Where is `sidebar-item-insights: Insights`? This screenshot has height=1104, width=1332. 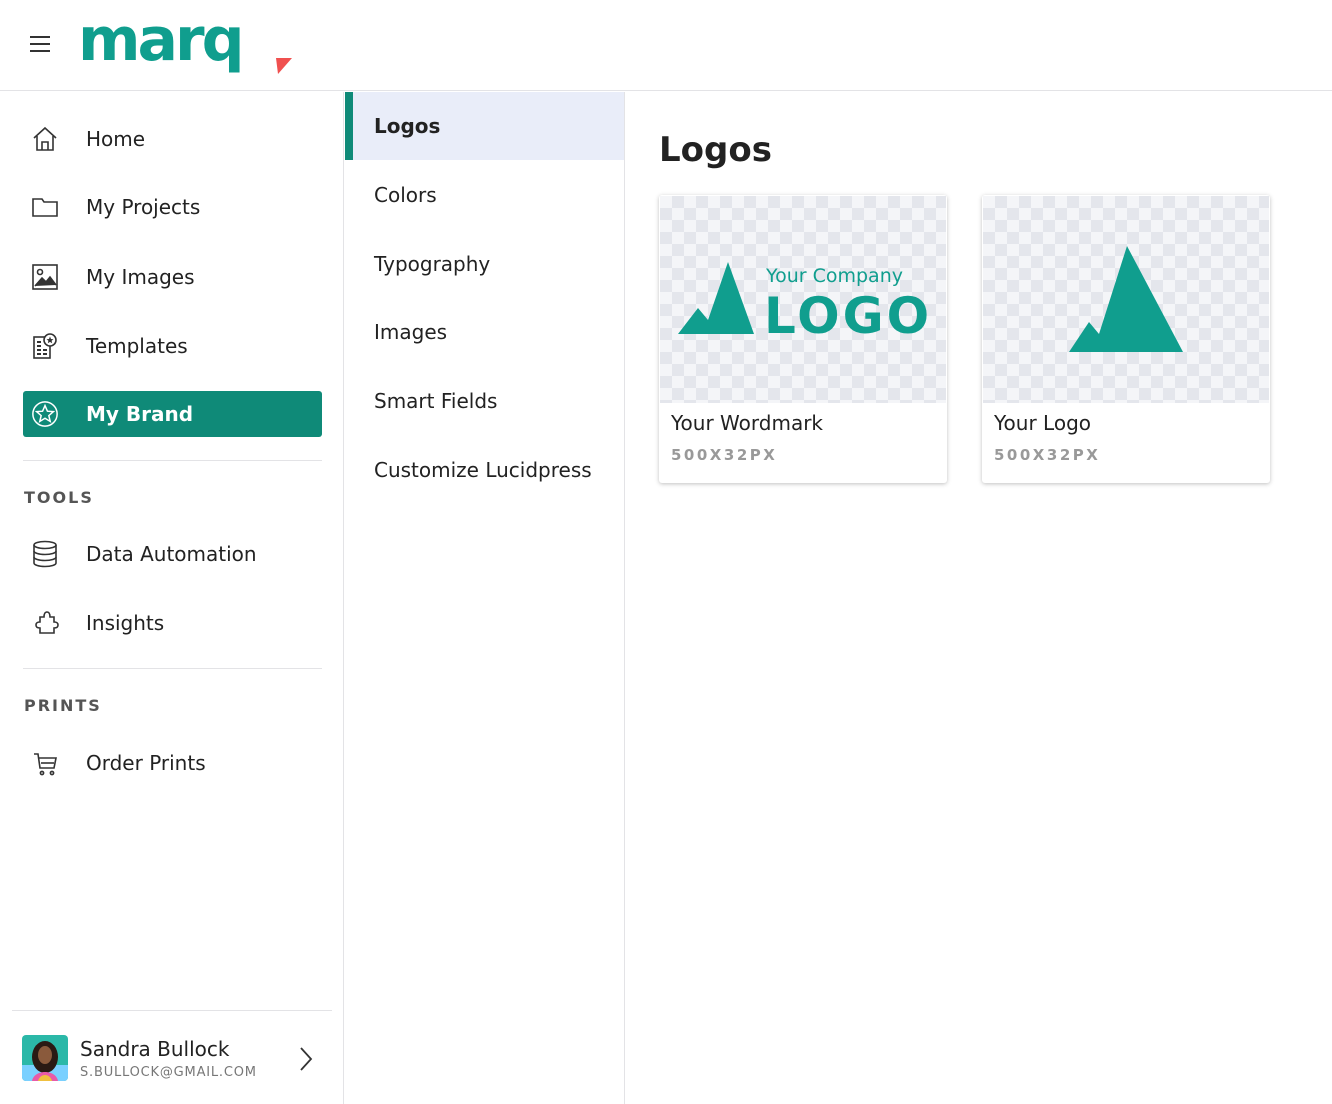 sidebar-item-insights: Insights is located at coordinates (172, 623).